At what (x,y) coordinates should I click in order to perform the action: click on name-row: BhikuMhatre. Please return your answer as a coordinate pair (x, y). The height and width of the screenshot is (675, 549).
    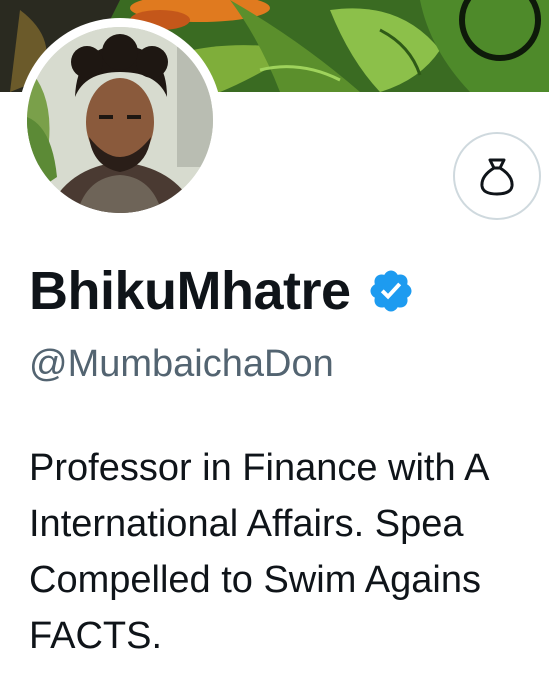
    Looking at the image, I should click on (222, 291).